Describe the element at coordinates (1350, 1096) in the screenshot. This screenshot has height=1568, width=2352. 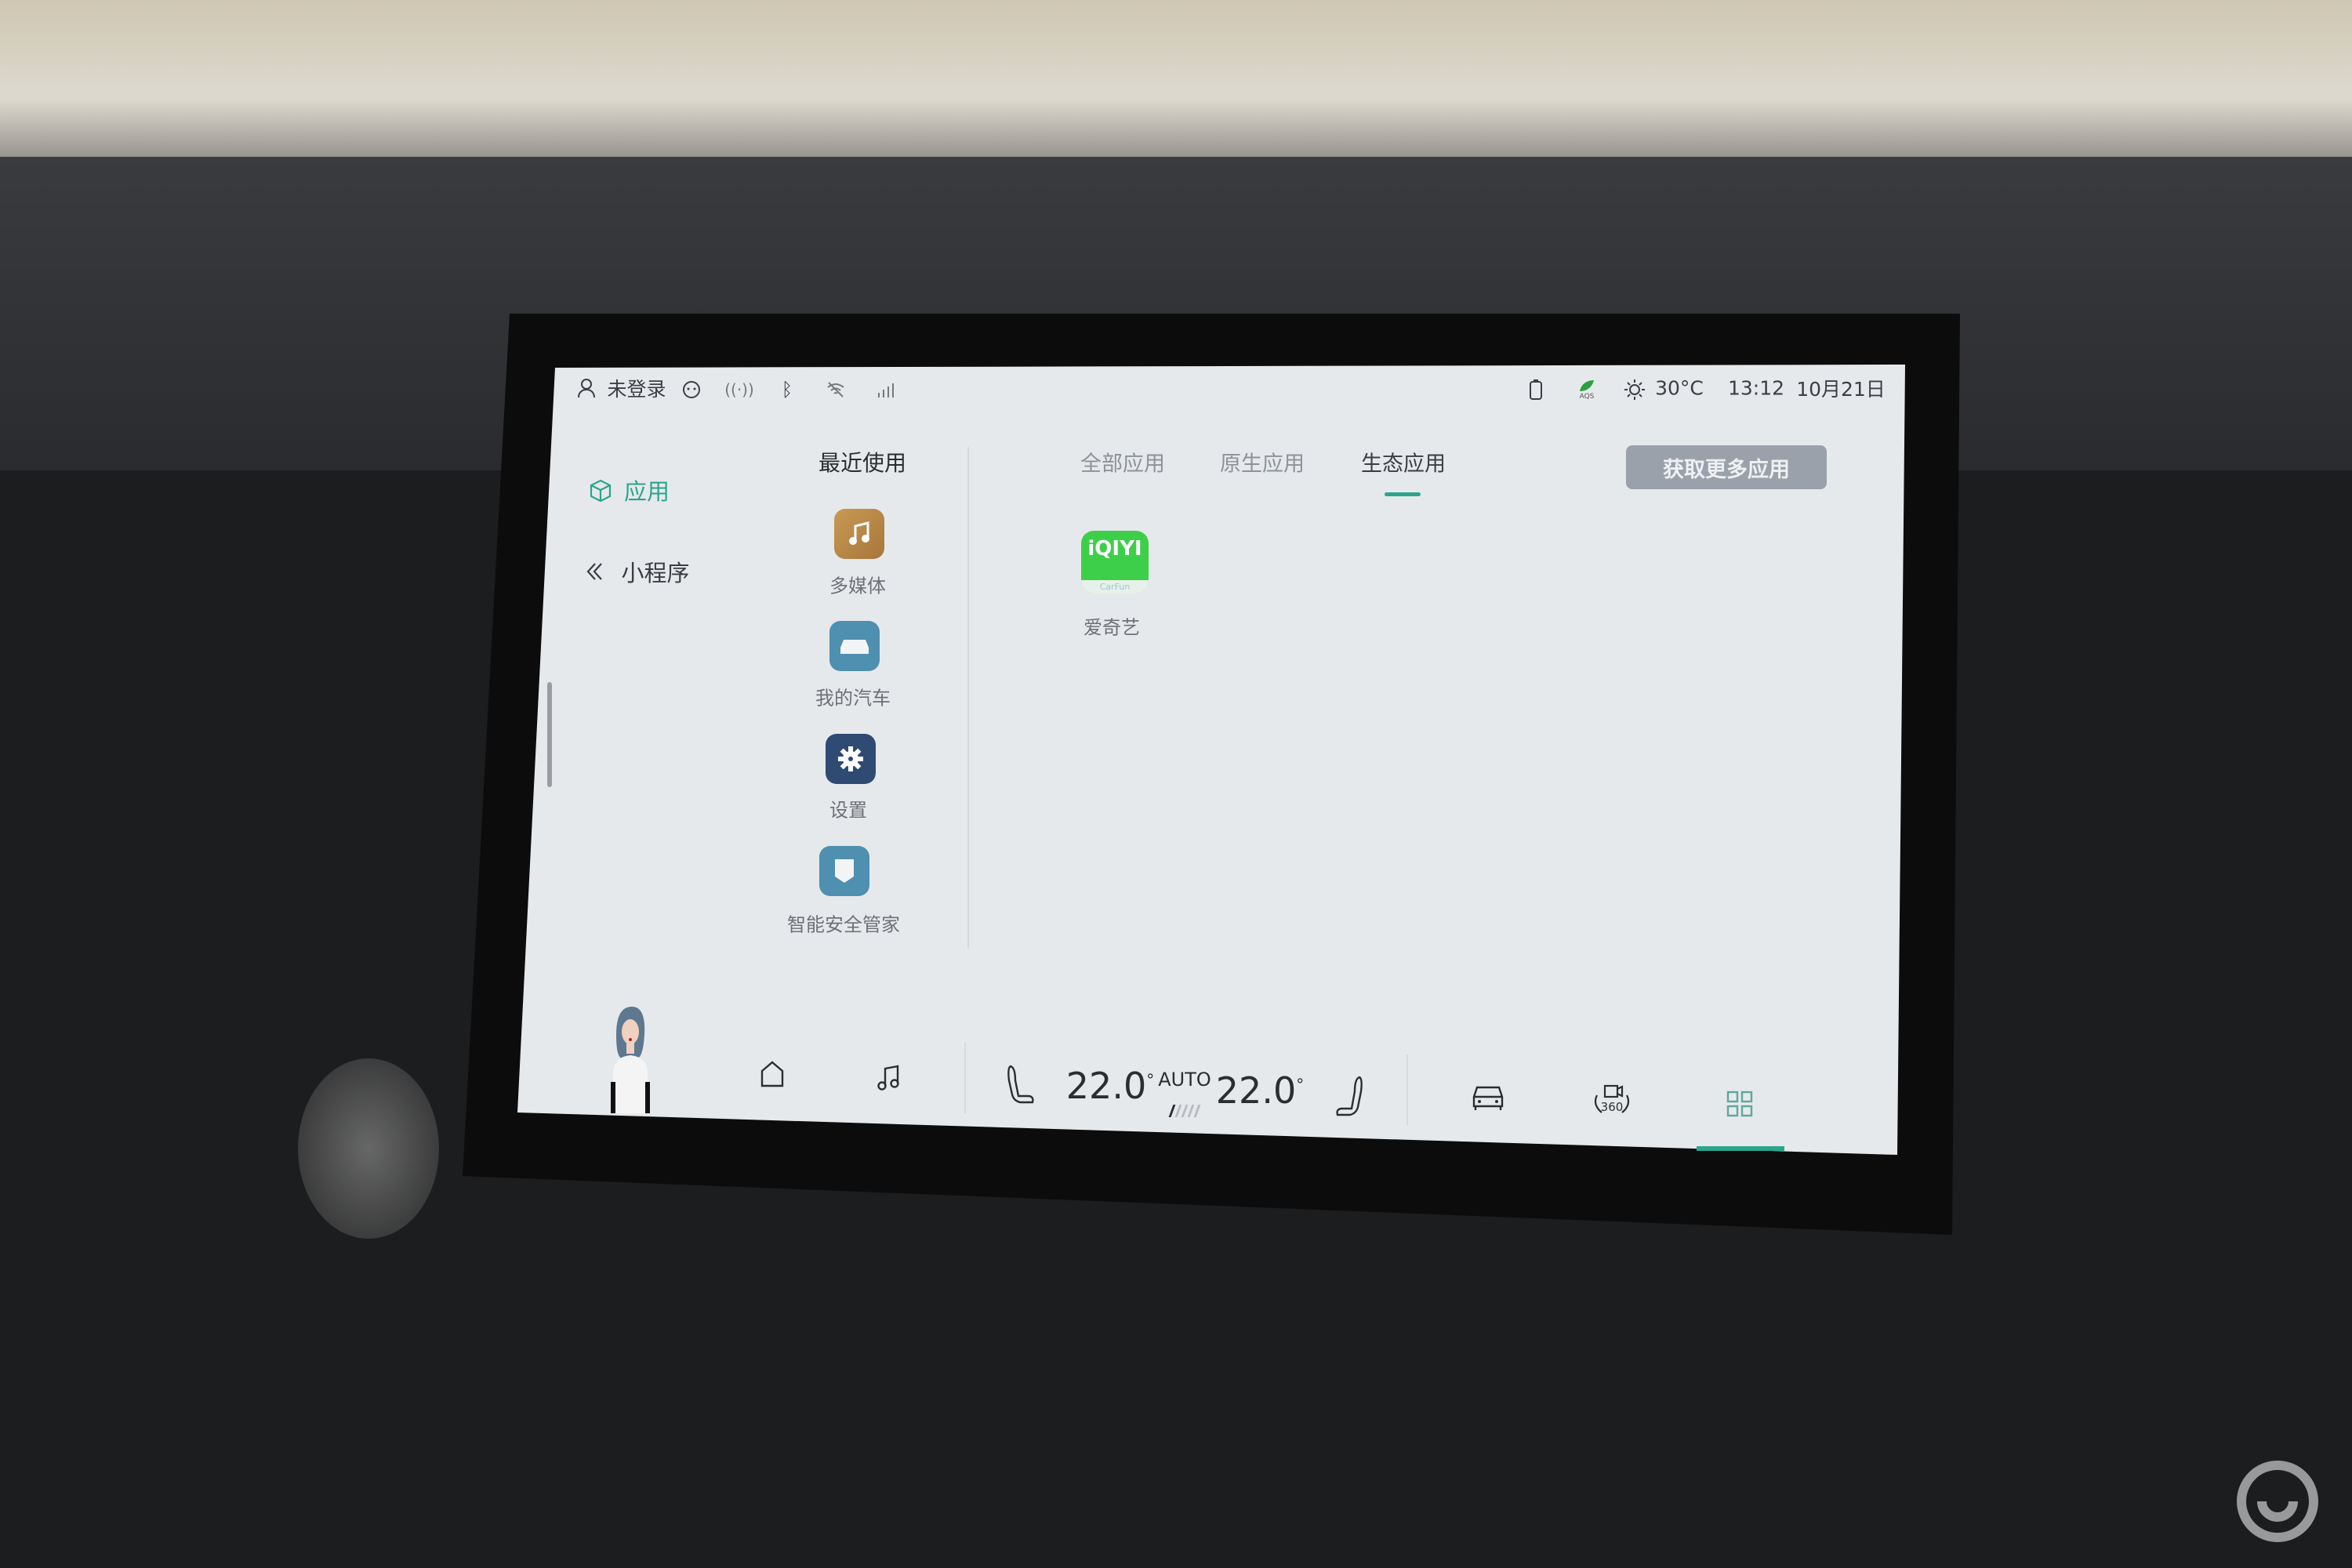
I see `passenger-seat-icon` at that location.